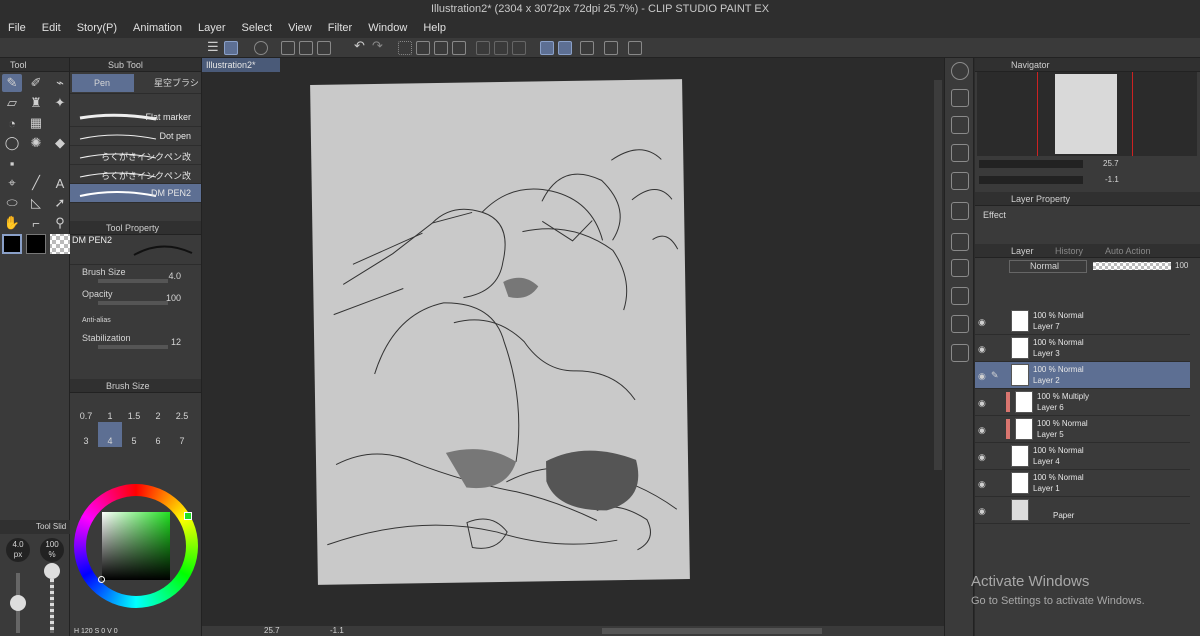 This screenshot has width=1200, height=636. I want to click on gradient-box-icon: ▪, so click(12, 163).